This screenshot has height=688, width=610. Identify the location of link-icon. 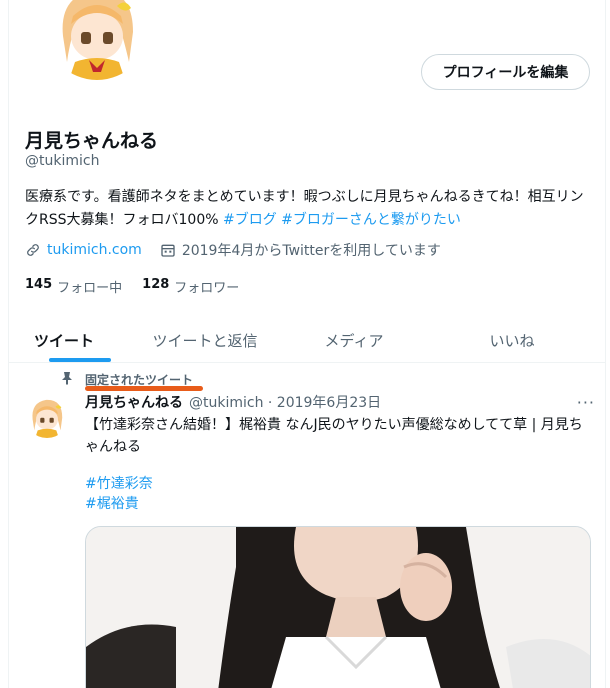
(33, 250).